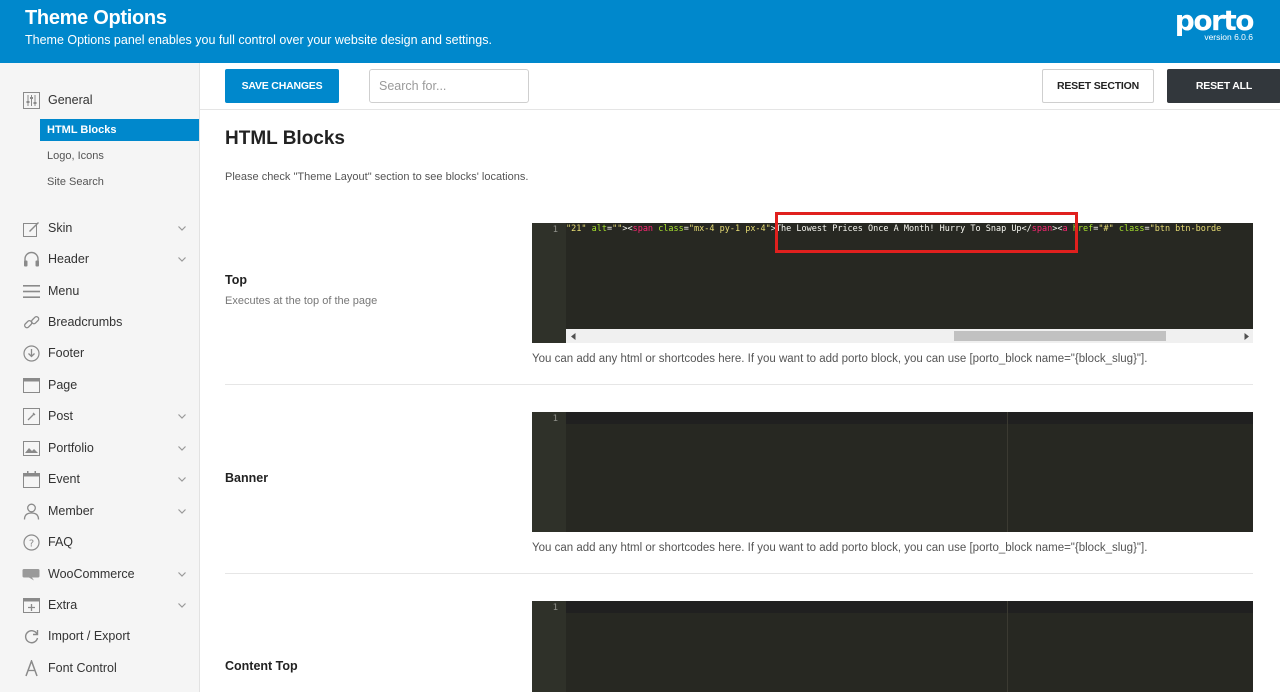 This screenshot has height=692, width=1280. What do you see at coordinates (909, 336) in the screenshot?
I see `horizontal-scrollbar` at bounding box center [909, 336].